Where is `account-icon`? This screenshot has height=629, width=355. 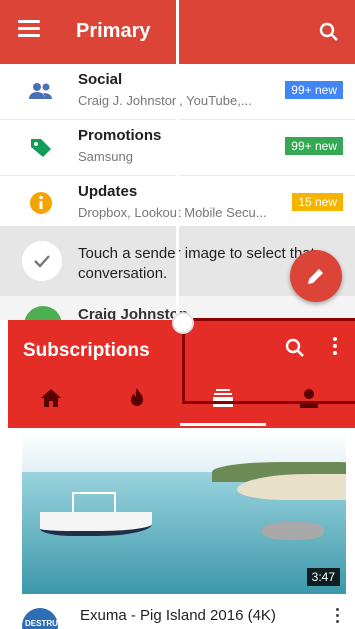 account-icon is located at coordinates (309, 398).